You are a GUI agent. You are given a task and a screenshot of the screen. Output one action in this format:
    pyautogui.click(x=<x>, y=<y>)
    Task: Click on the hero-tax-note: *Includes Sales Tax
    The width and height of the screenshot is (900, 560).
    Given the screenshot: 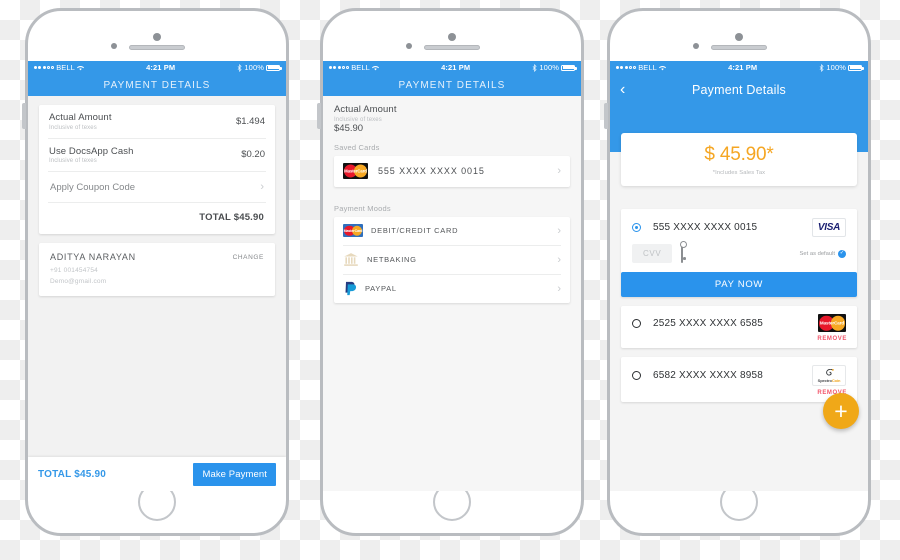 What is the action you would take?
    pyautogui.click(x=739, y=173)
    